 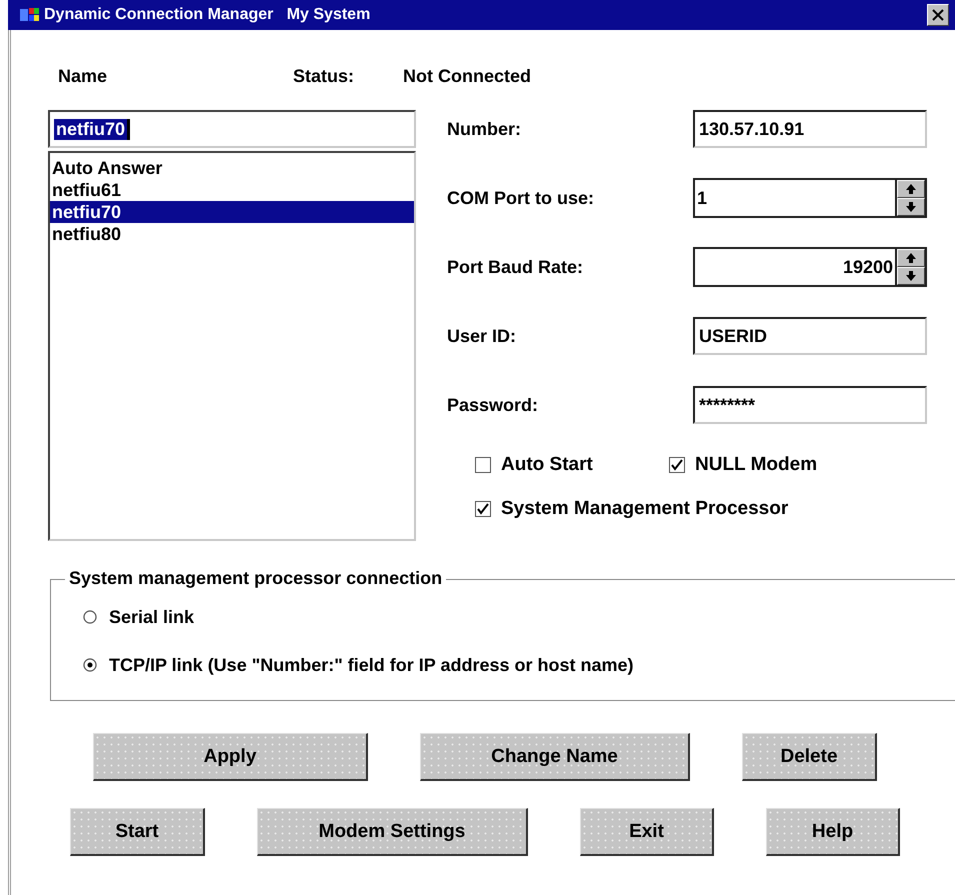 I want to click on name-label: Name, so click(x=83, y=77).